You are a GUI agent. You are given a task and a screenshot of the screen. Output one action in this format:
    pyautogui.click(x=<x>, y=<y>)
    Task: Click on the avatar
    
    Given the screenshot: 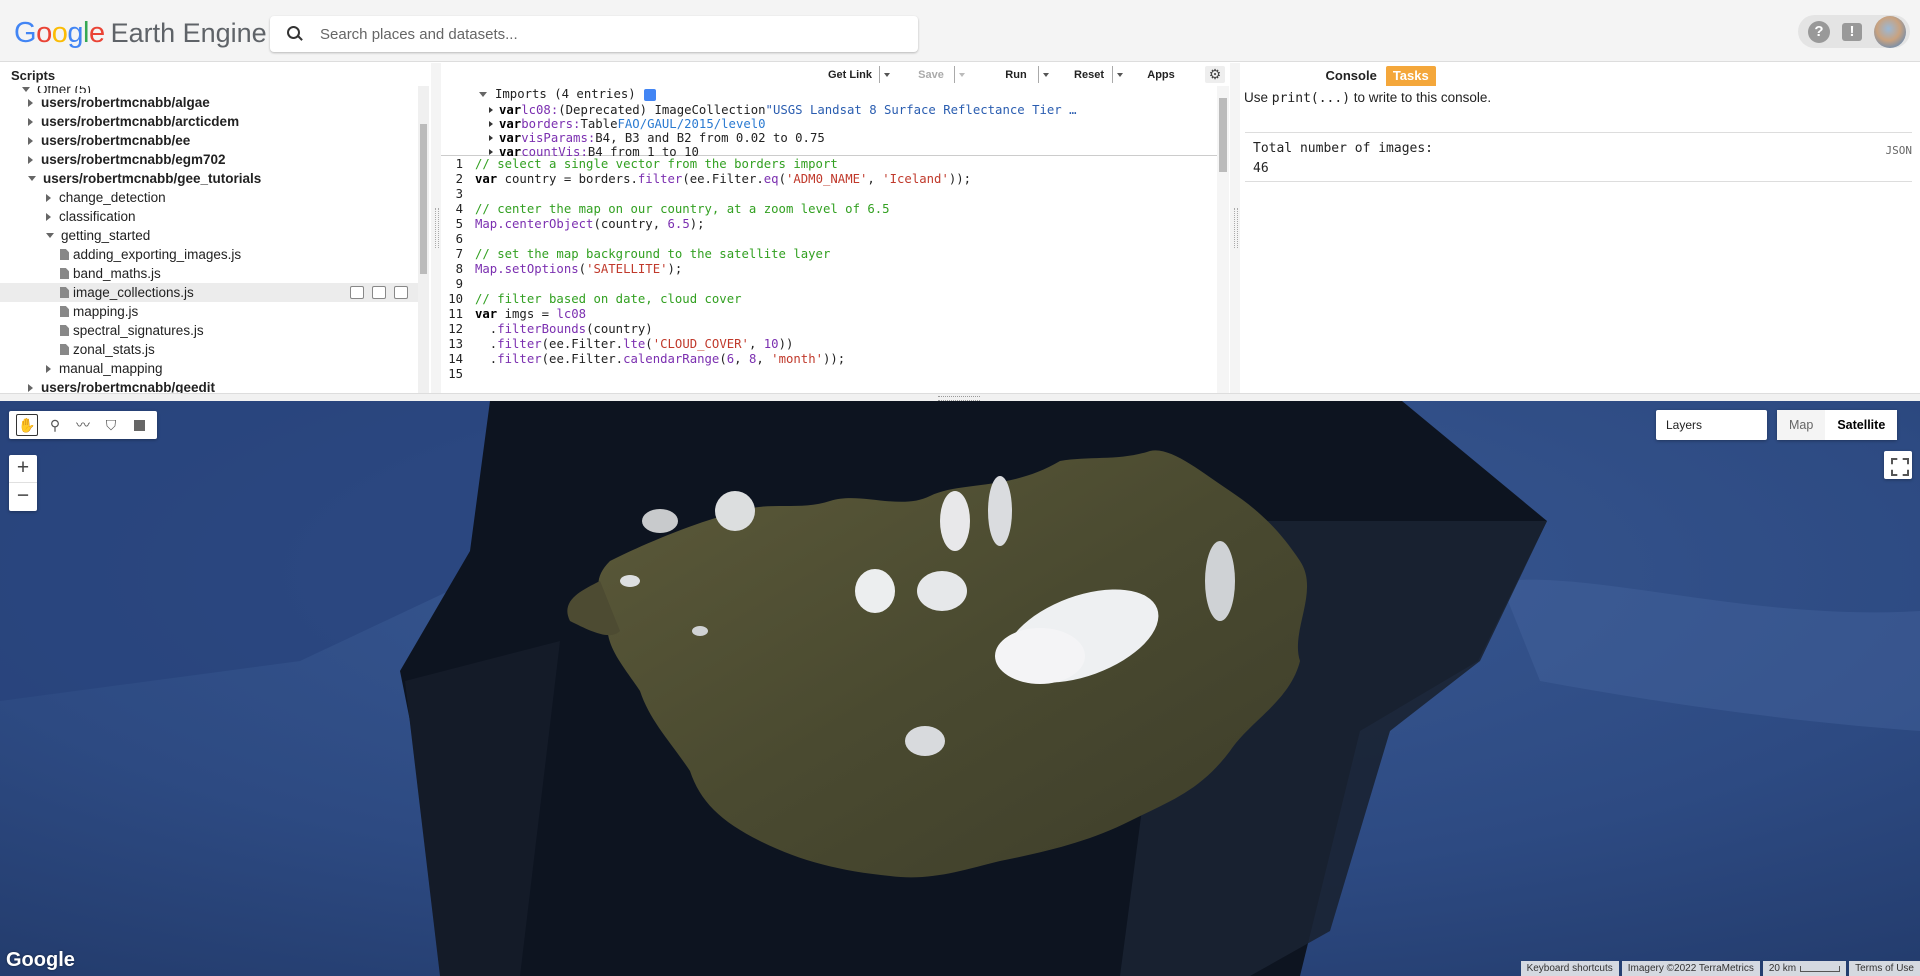 What is the action you would take?
    pyautogui.click(x=1890, y=31)
    